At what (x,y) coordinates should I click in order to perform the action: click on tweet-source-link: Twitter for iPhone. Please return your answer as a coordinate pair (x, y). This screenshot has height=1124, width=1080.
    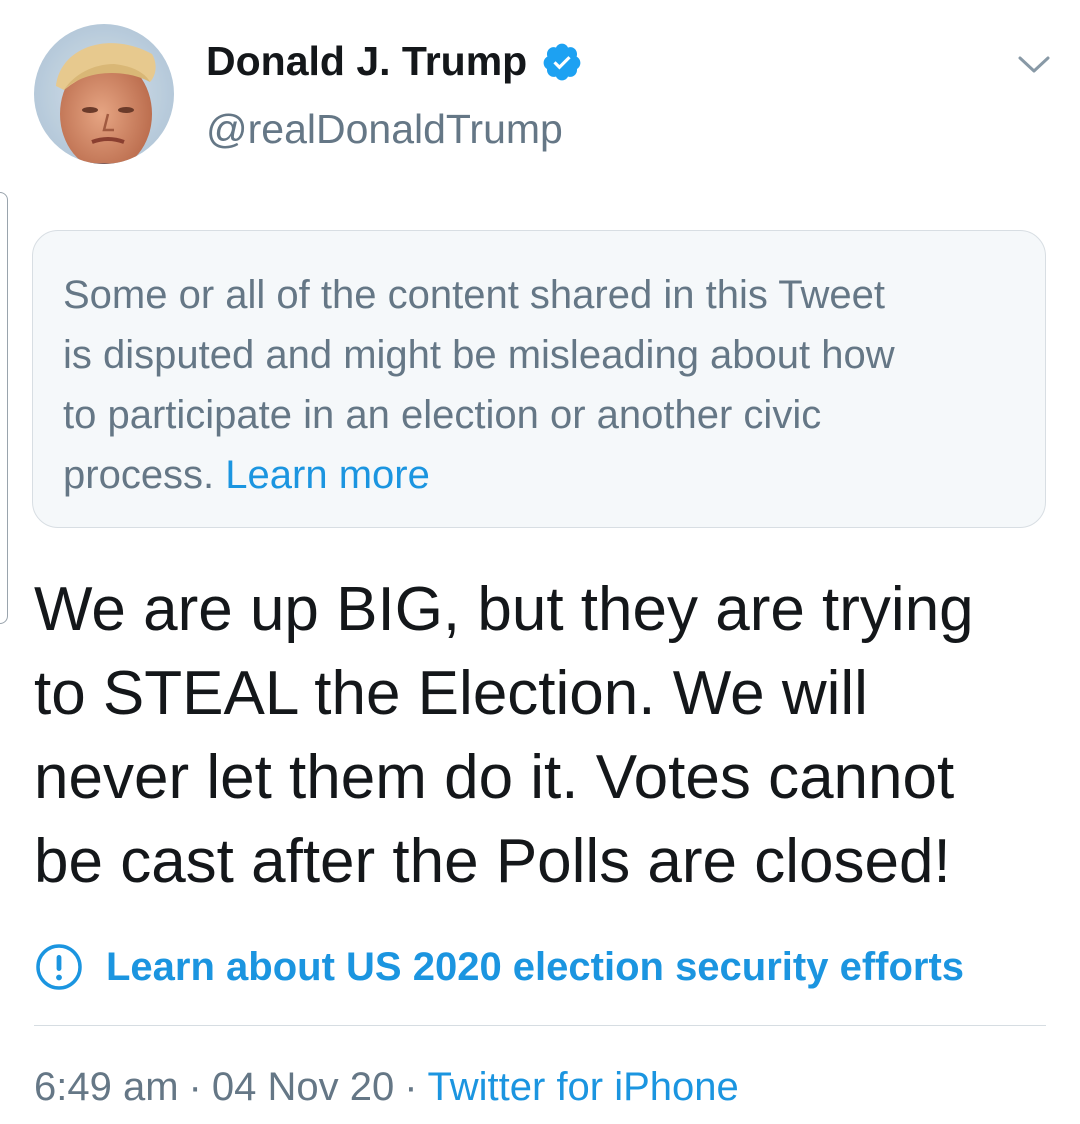
    Looking at the image, I should click on (583, 1087).